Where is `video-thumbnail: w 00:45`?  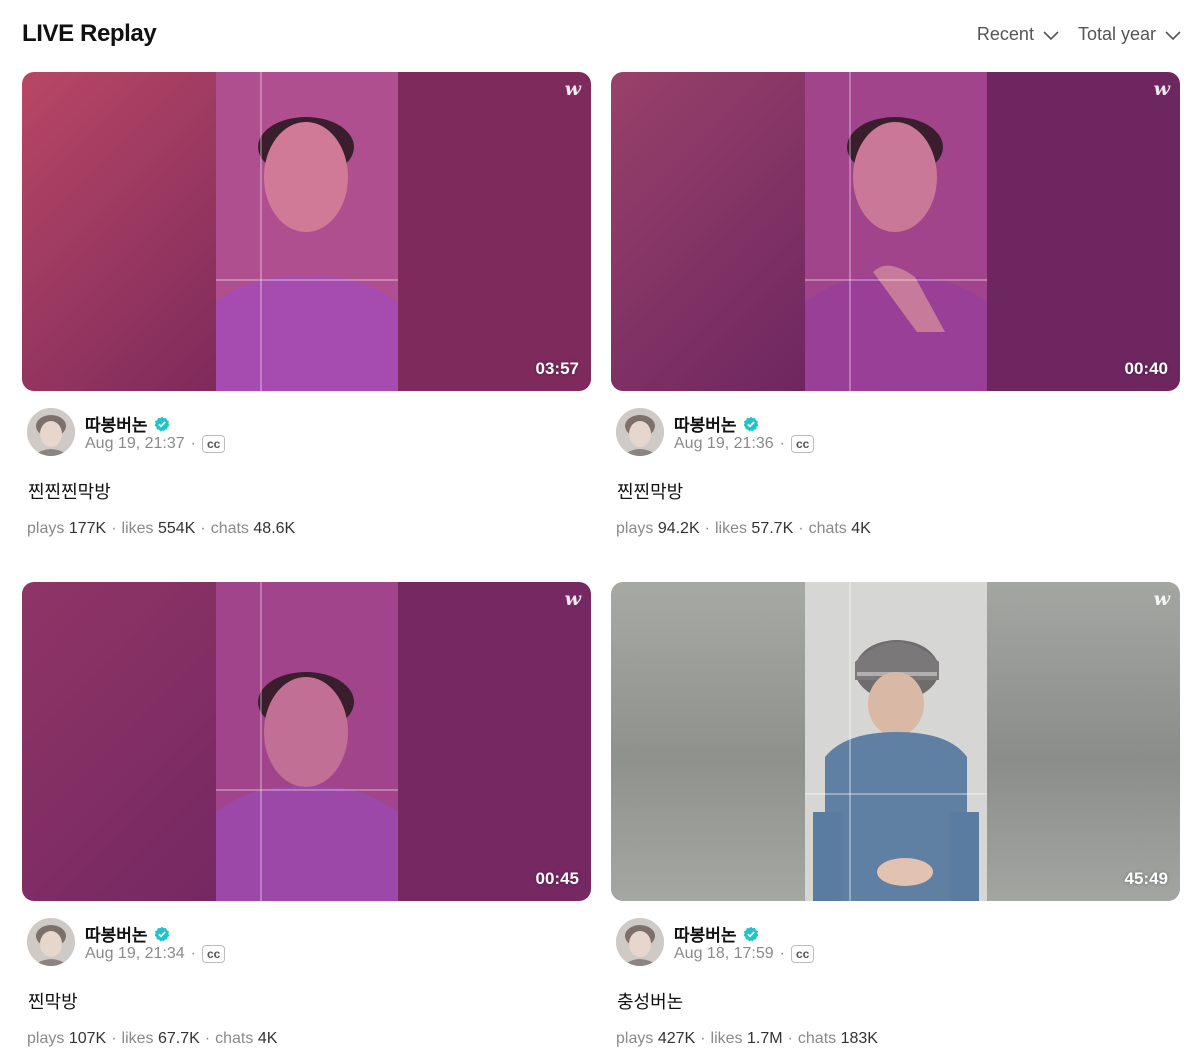
video-thumbnail: w 00:45 is located at coordinates (306, 741).